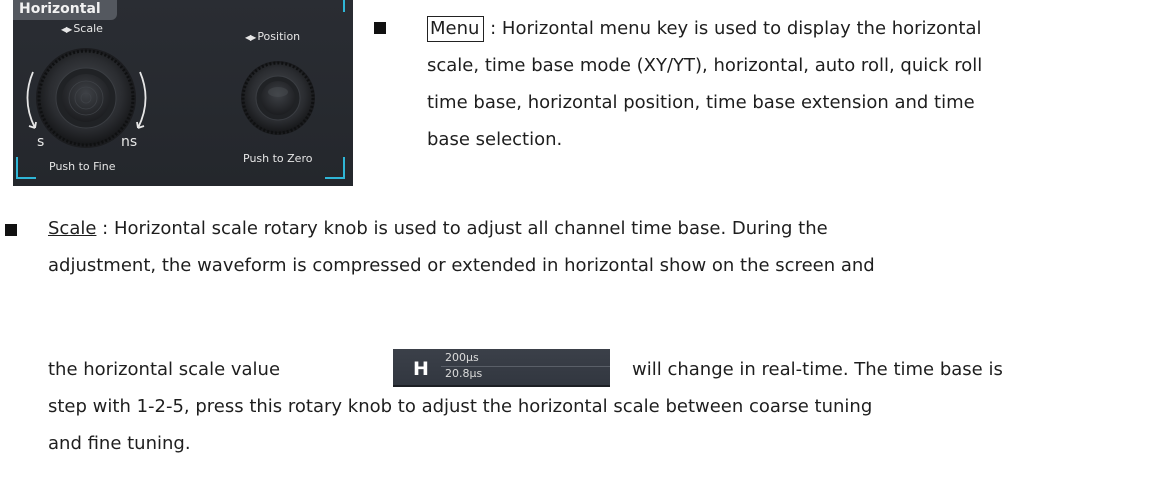 The image size is (1169, 487). Describe the element at coordinates (31, 100) in the screenshot. I see `rotate-left-arrow-icon` at that location.